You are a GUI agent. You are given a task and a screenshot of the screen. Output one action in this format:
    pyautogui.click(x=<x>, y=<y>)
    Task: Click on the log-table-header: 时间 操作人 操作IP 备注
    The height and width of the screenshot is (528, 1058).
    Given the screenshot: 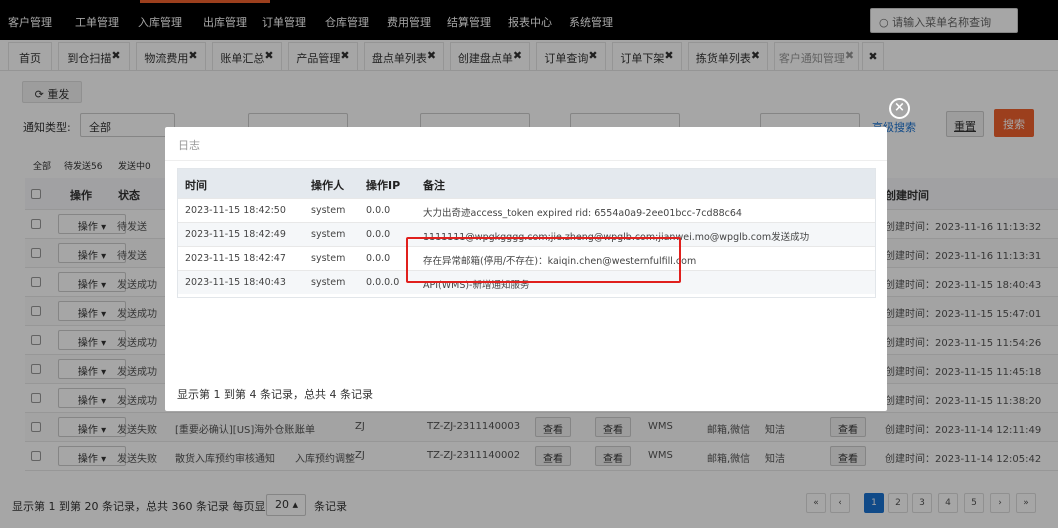 What is the action you would take?
    pyautogui.click(x=526, y=183)
    